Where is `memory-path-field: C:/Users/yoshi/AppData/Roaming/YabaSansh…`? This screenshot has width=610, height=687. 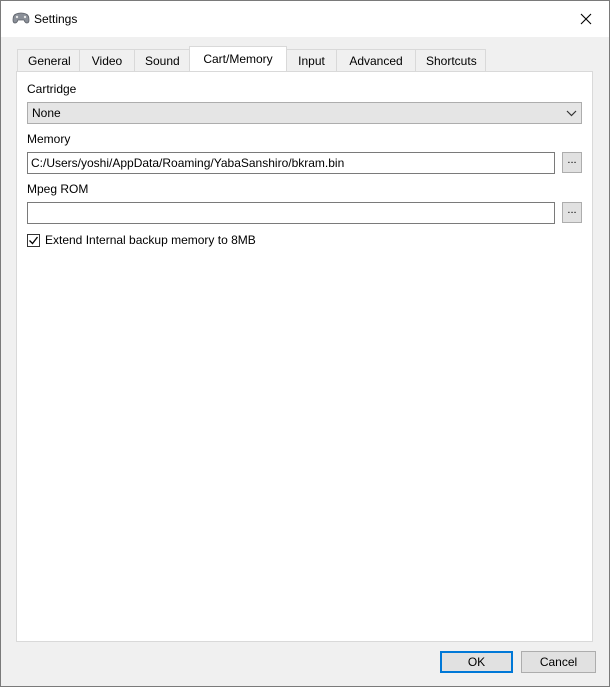 memory-path-field: C:/Users/yoshi/AppData/Roaming/YabaSansh… is located at coordinates (291, 163).